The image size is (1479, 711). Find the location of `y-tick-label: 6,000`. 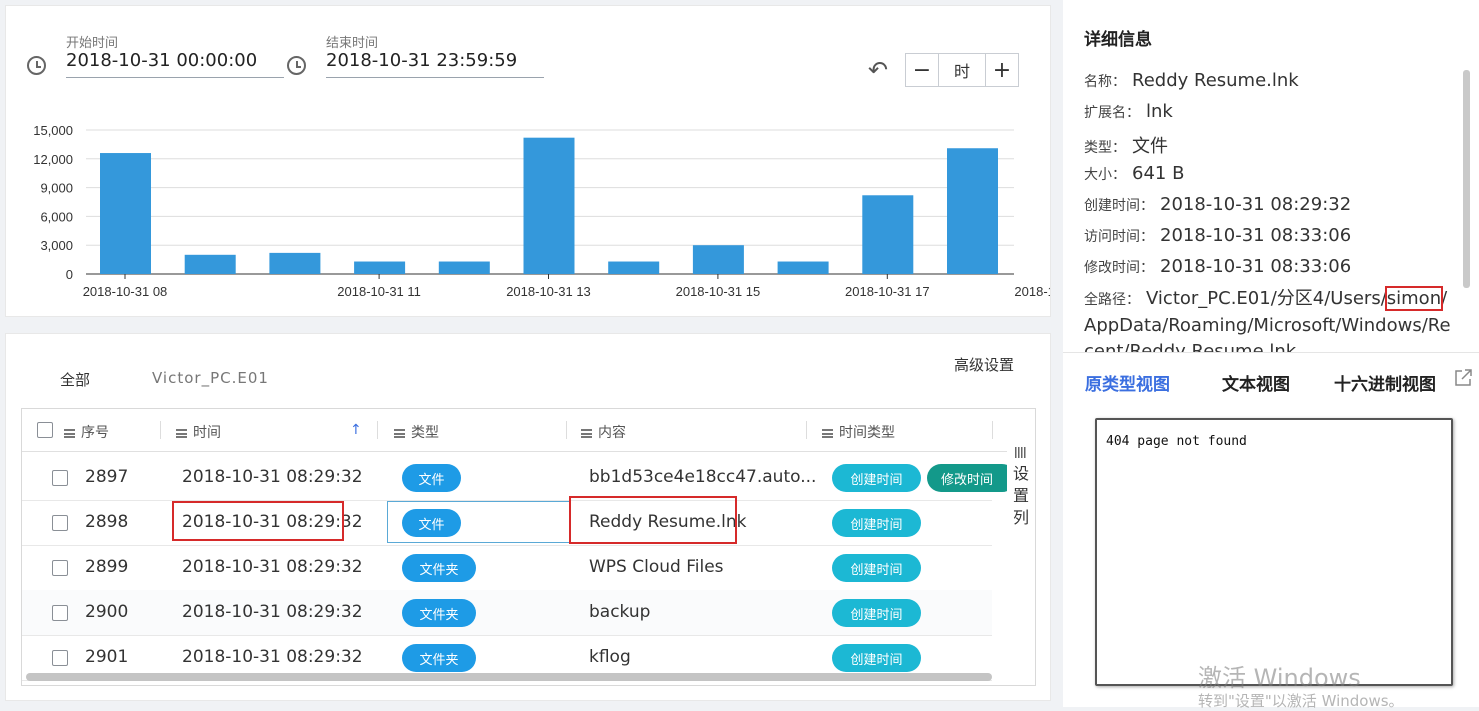

y-tick-label: 6,000 is located at coordinates (56, 216).